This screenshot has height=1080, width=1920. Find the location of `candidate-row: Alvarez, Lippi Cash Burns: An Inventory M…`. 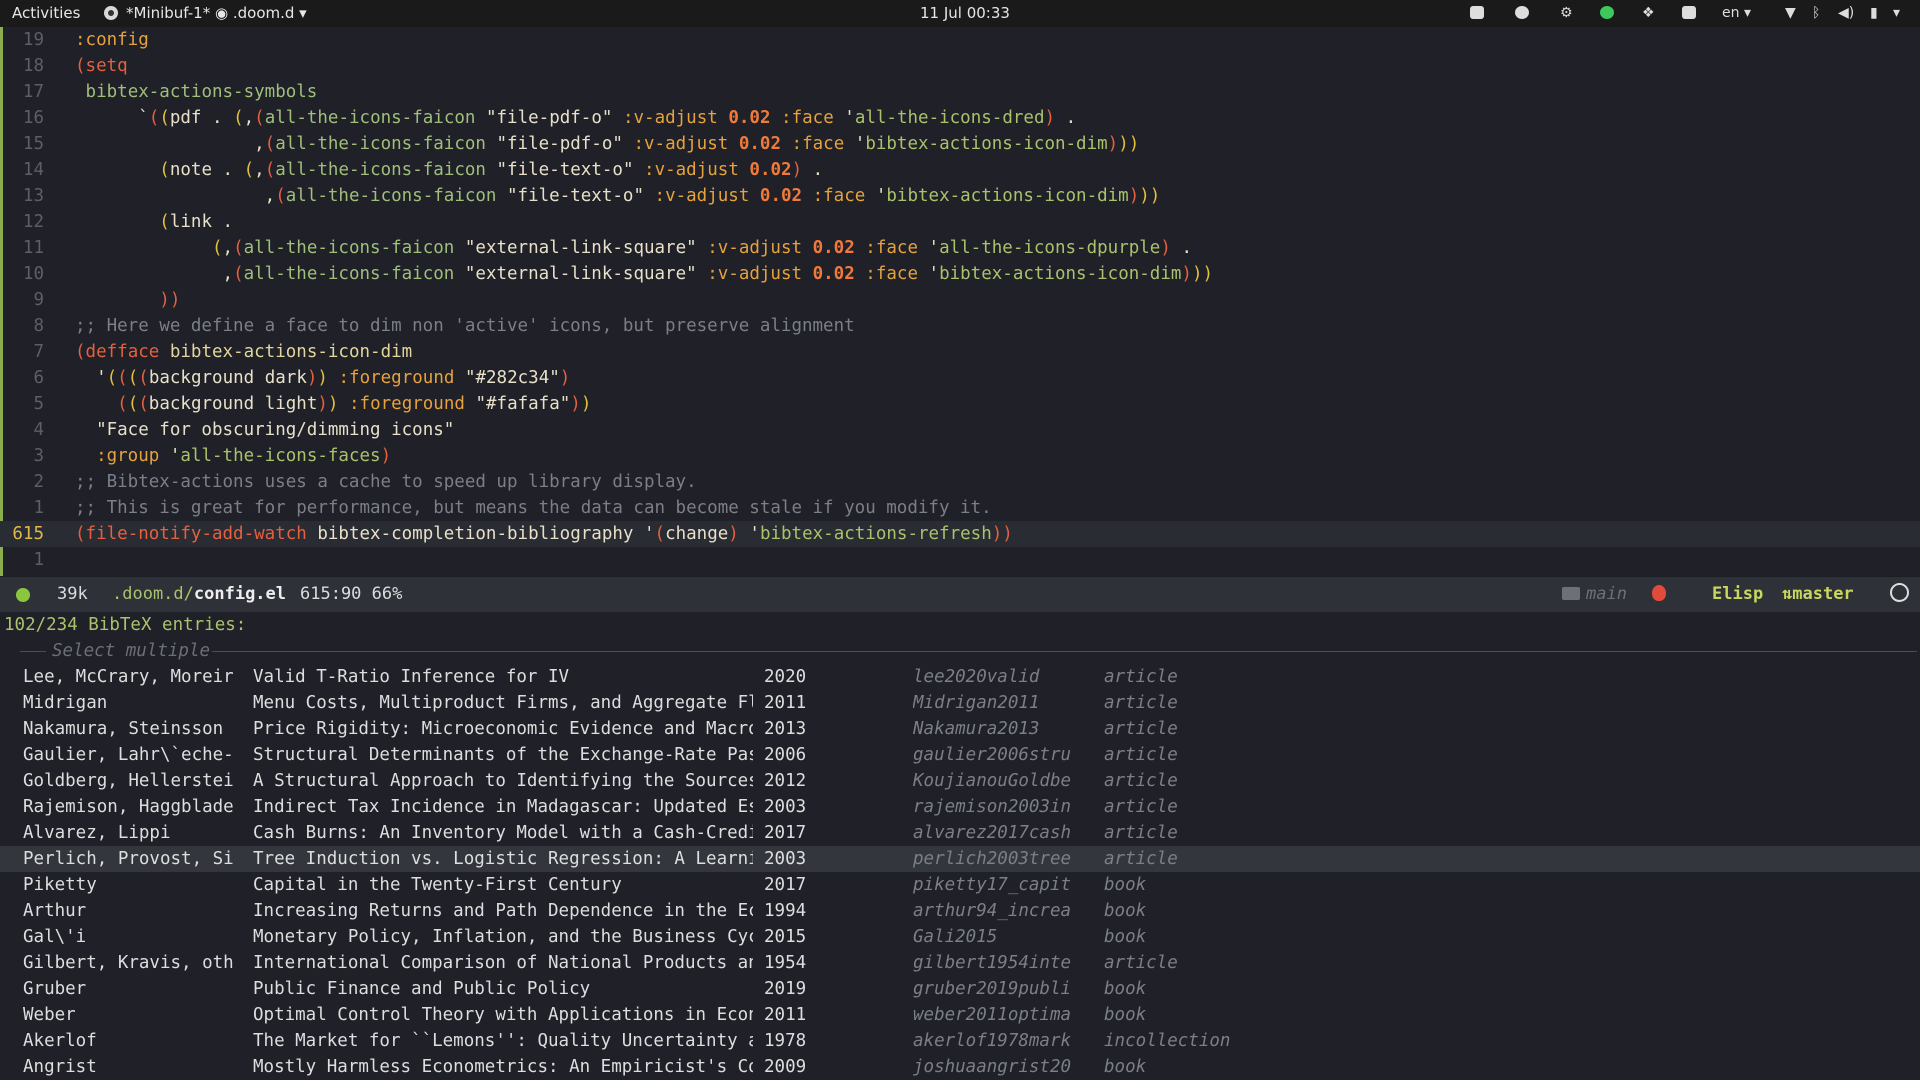

candidate-row: Alvarez, Lippi Cash Burns: An Inventory M… is located at coordinates (960, 833).